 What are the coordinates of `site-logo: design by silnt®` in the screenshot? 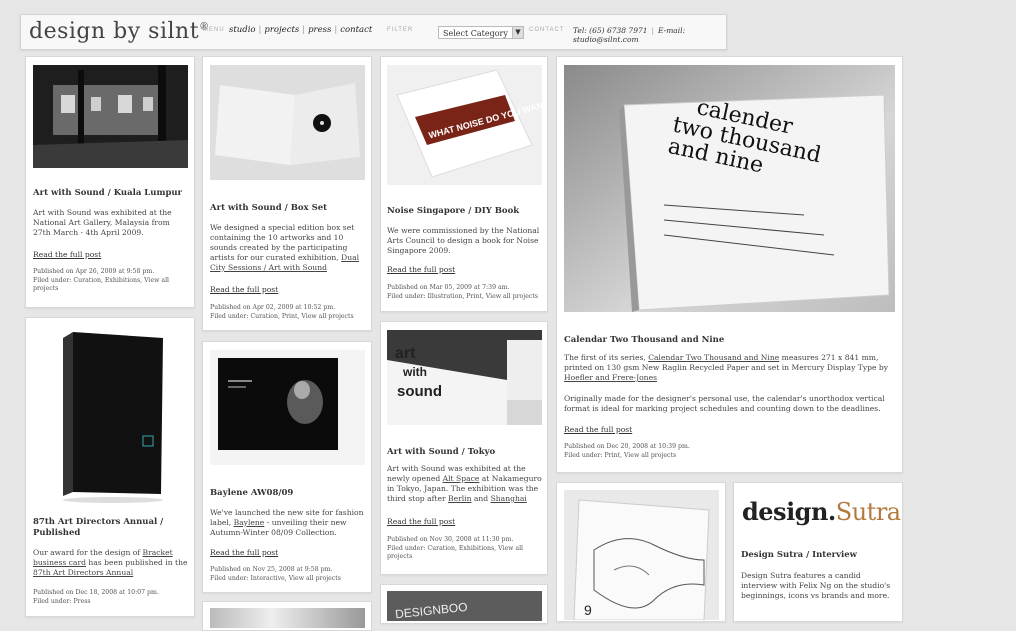 It's located at (119, 31).